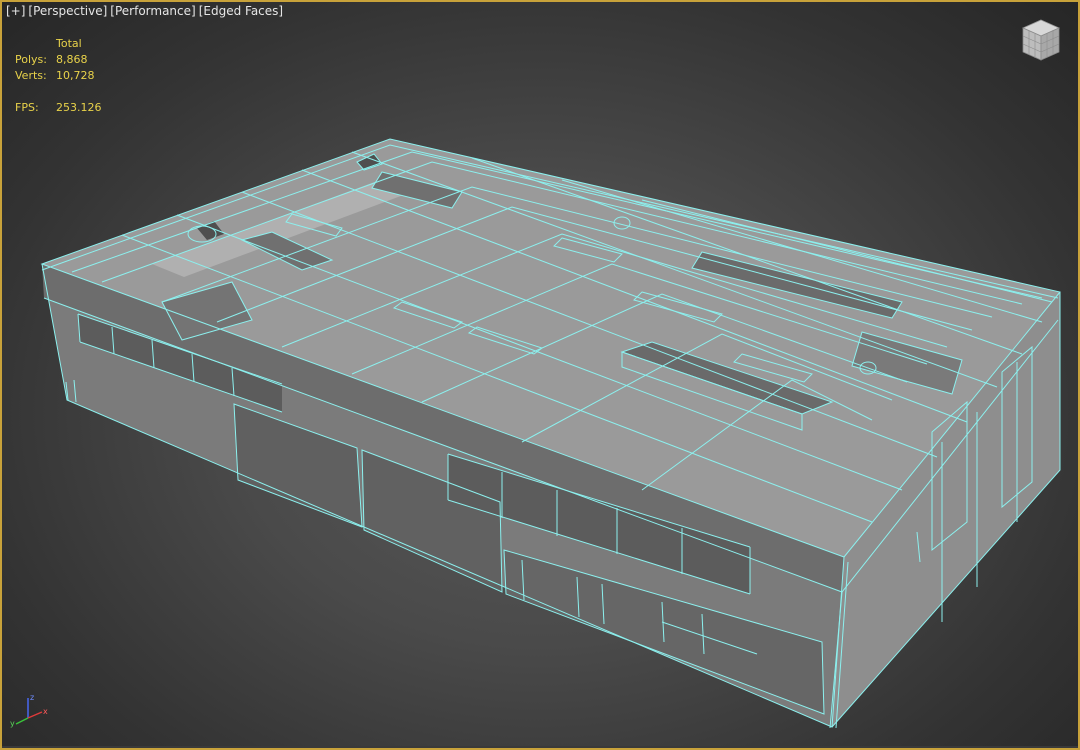  What do you see at coordinates (152, 11) in the screenshot?
I see `viewport-shading-menu: [Performance]` at bounding box center [152, 11].